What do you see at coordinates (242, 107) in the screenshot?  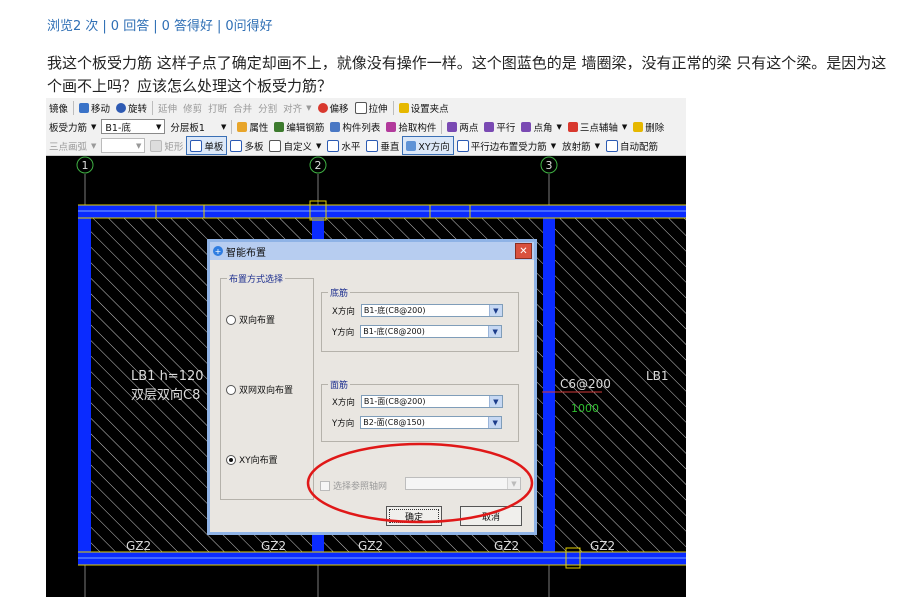 I see `merge-button: 合并` at bounding box center [242, 107].